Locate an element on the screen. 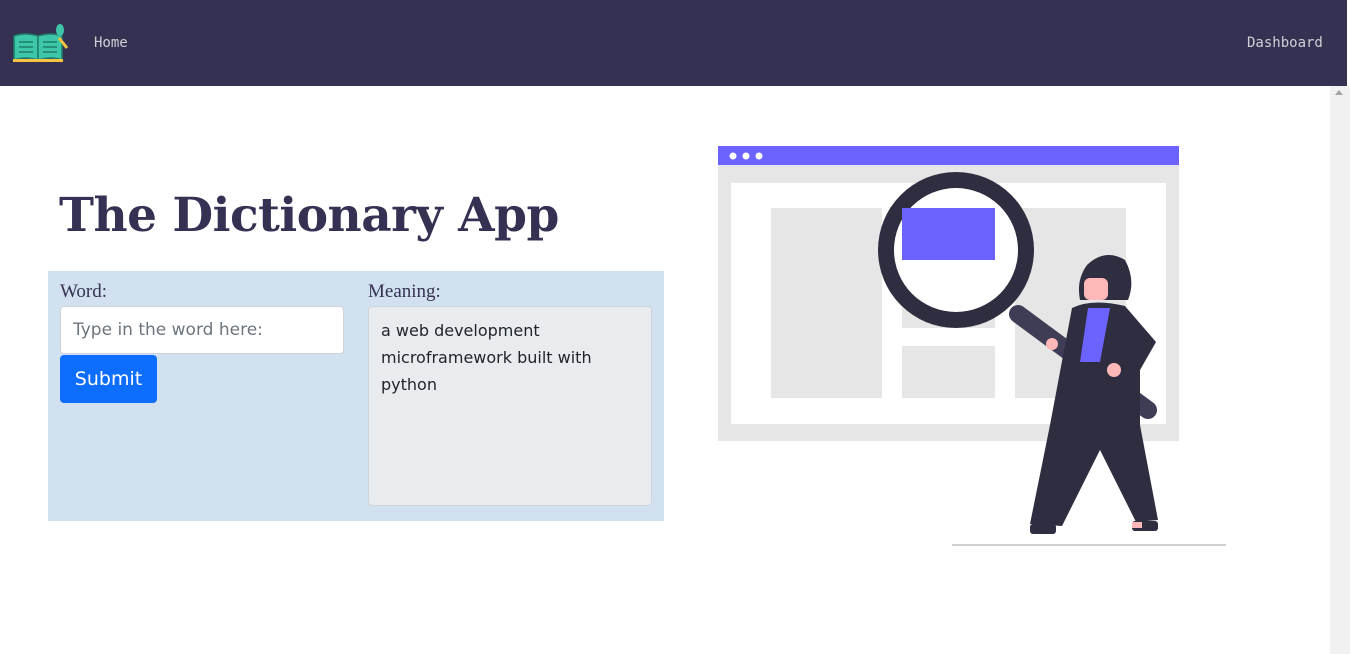  vertical-scrollbar is located at coordinates (1340, 370).